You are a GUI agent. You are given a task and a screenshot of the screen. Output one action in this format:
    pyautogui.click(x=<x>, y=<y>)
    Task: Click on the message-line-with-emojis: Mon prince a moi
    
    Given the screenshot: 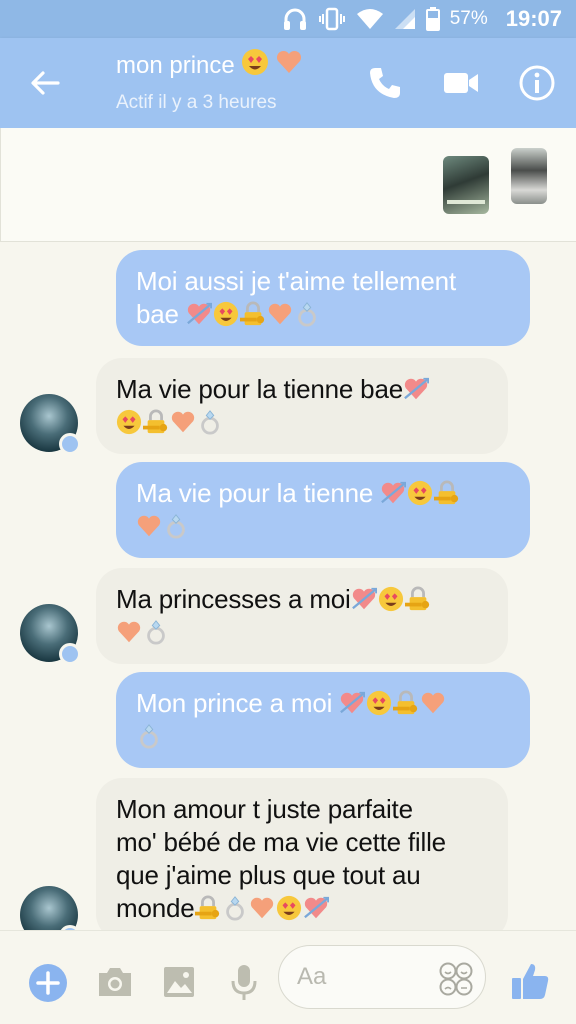 What is the action you would take?
    pyautogui.click(x=323, y=703)
    